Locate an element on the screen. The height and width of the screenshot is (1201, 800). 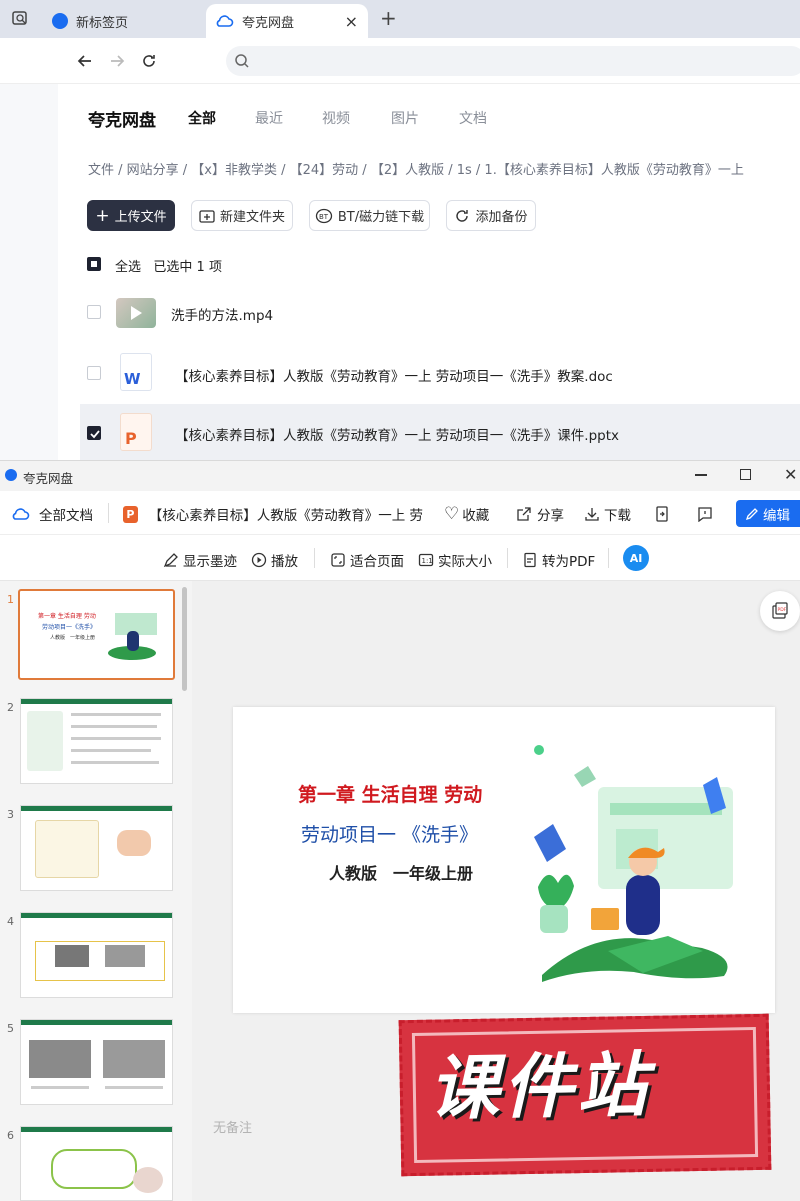
tab-search-icon is located at coordinates (20, 19).